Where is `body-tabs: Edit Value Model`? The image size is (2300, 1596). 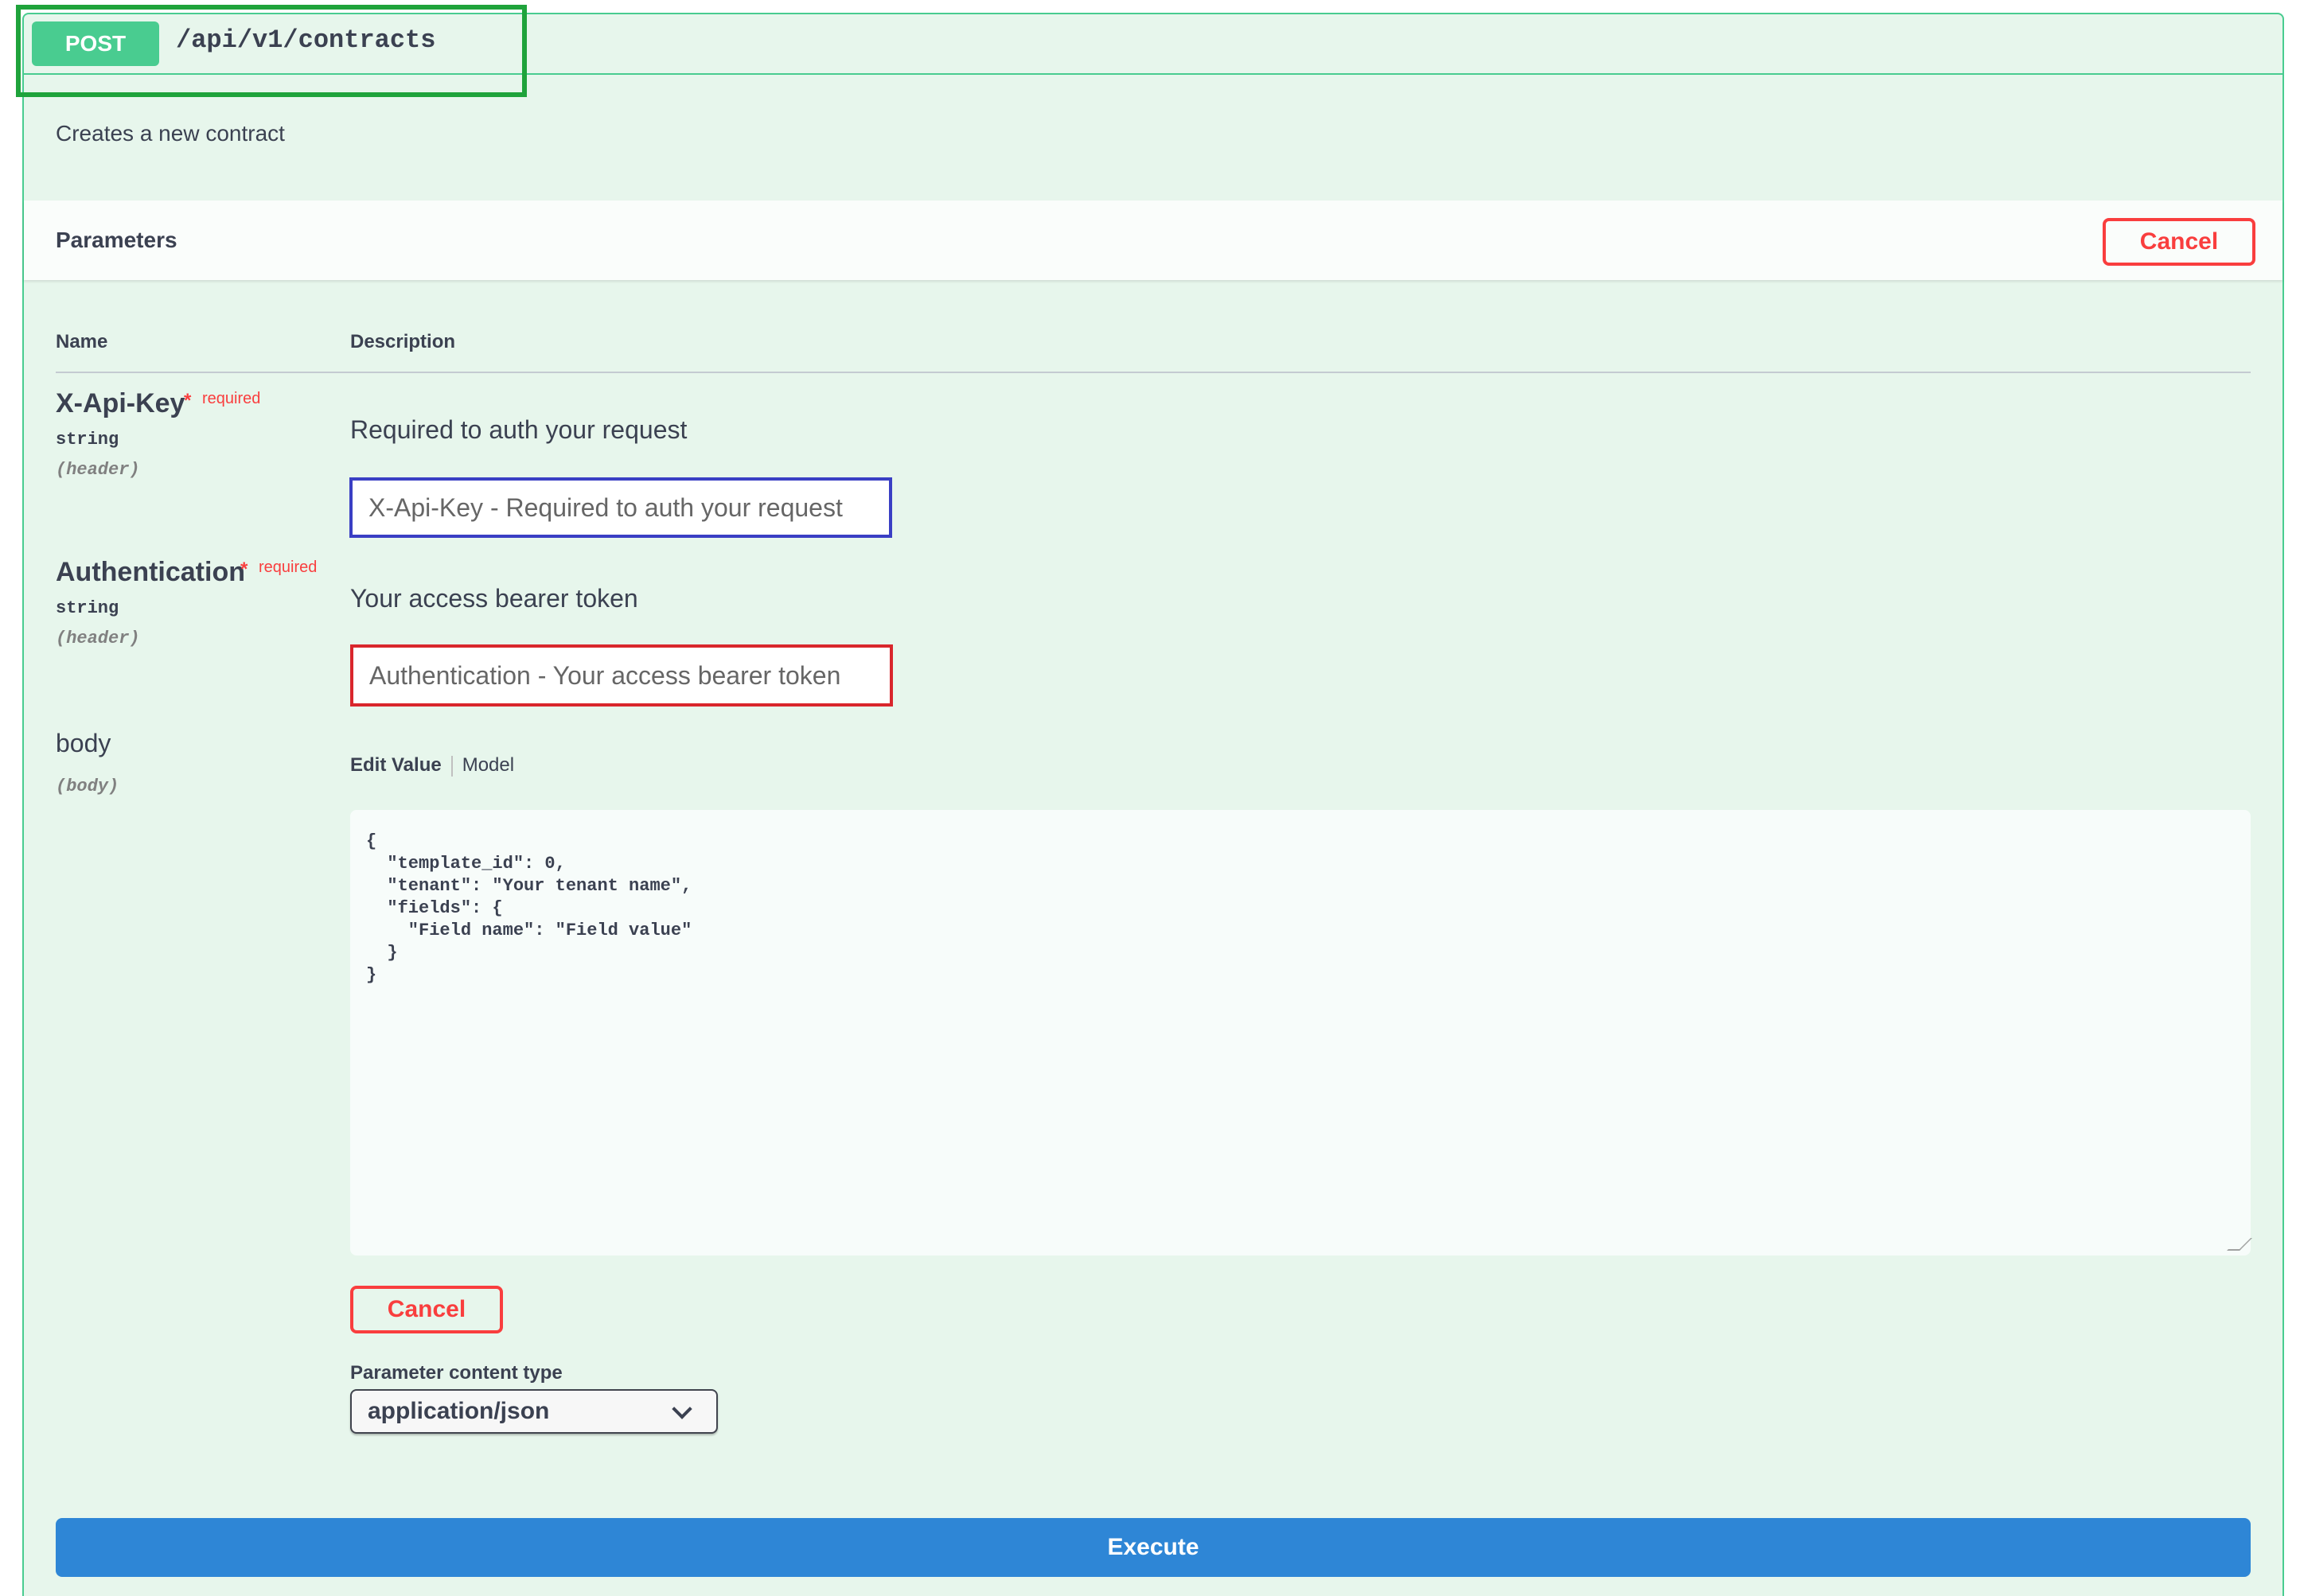
body-tabs: Edit Value Model is located at coordinates (432, 766).